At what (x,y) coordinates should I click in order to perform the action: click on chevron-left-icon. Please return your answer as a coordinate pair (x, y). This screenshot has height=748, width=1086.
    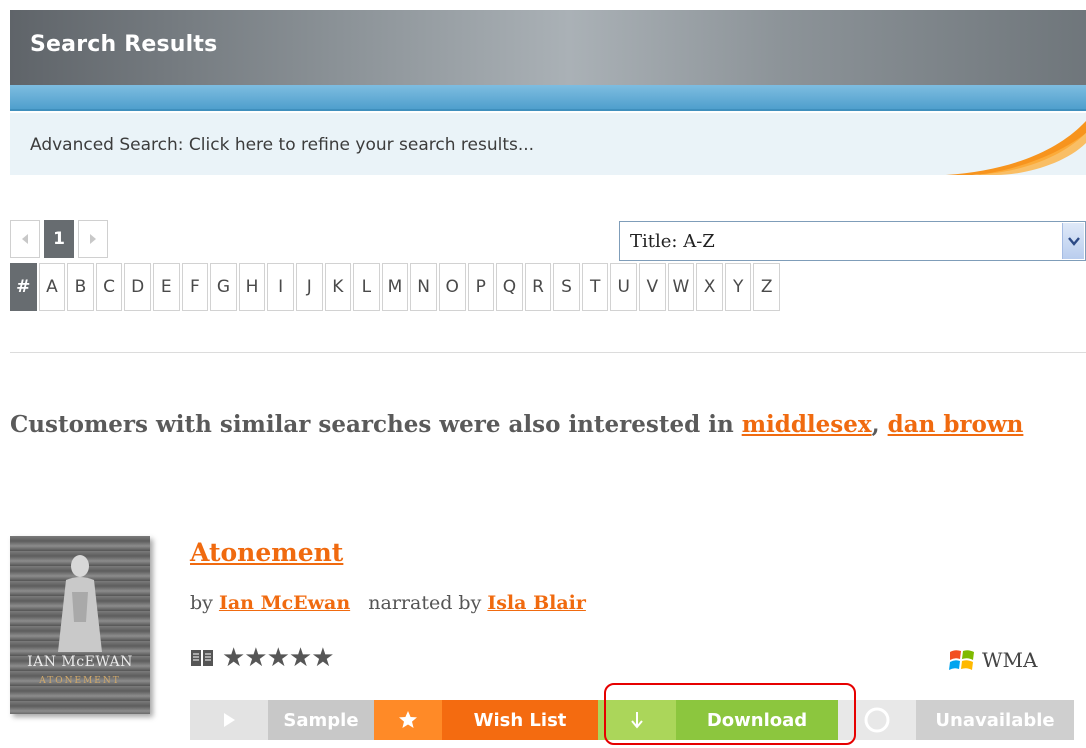
    Looking at the image, I should click on (25, 239).